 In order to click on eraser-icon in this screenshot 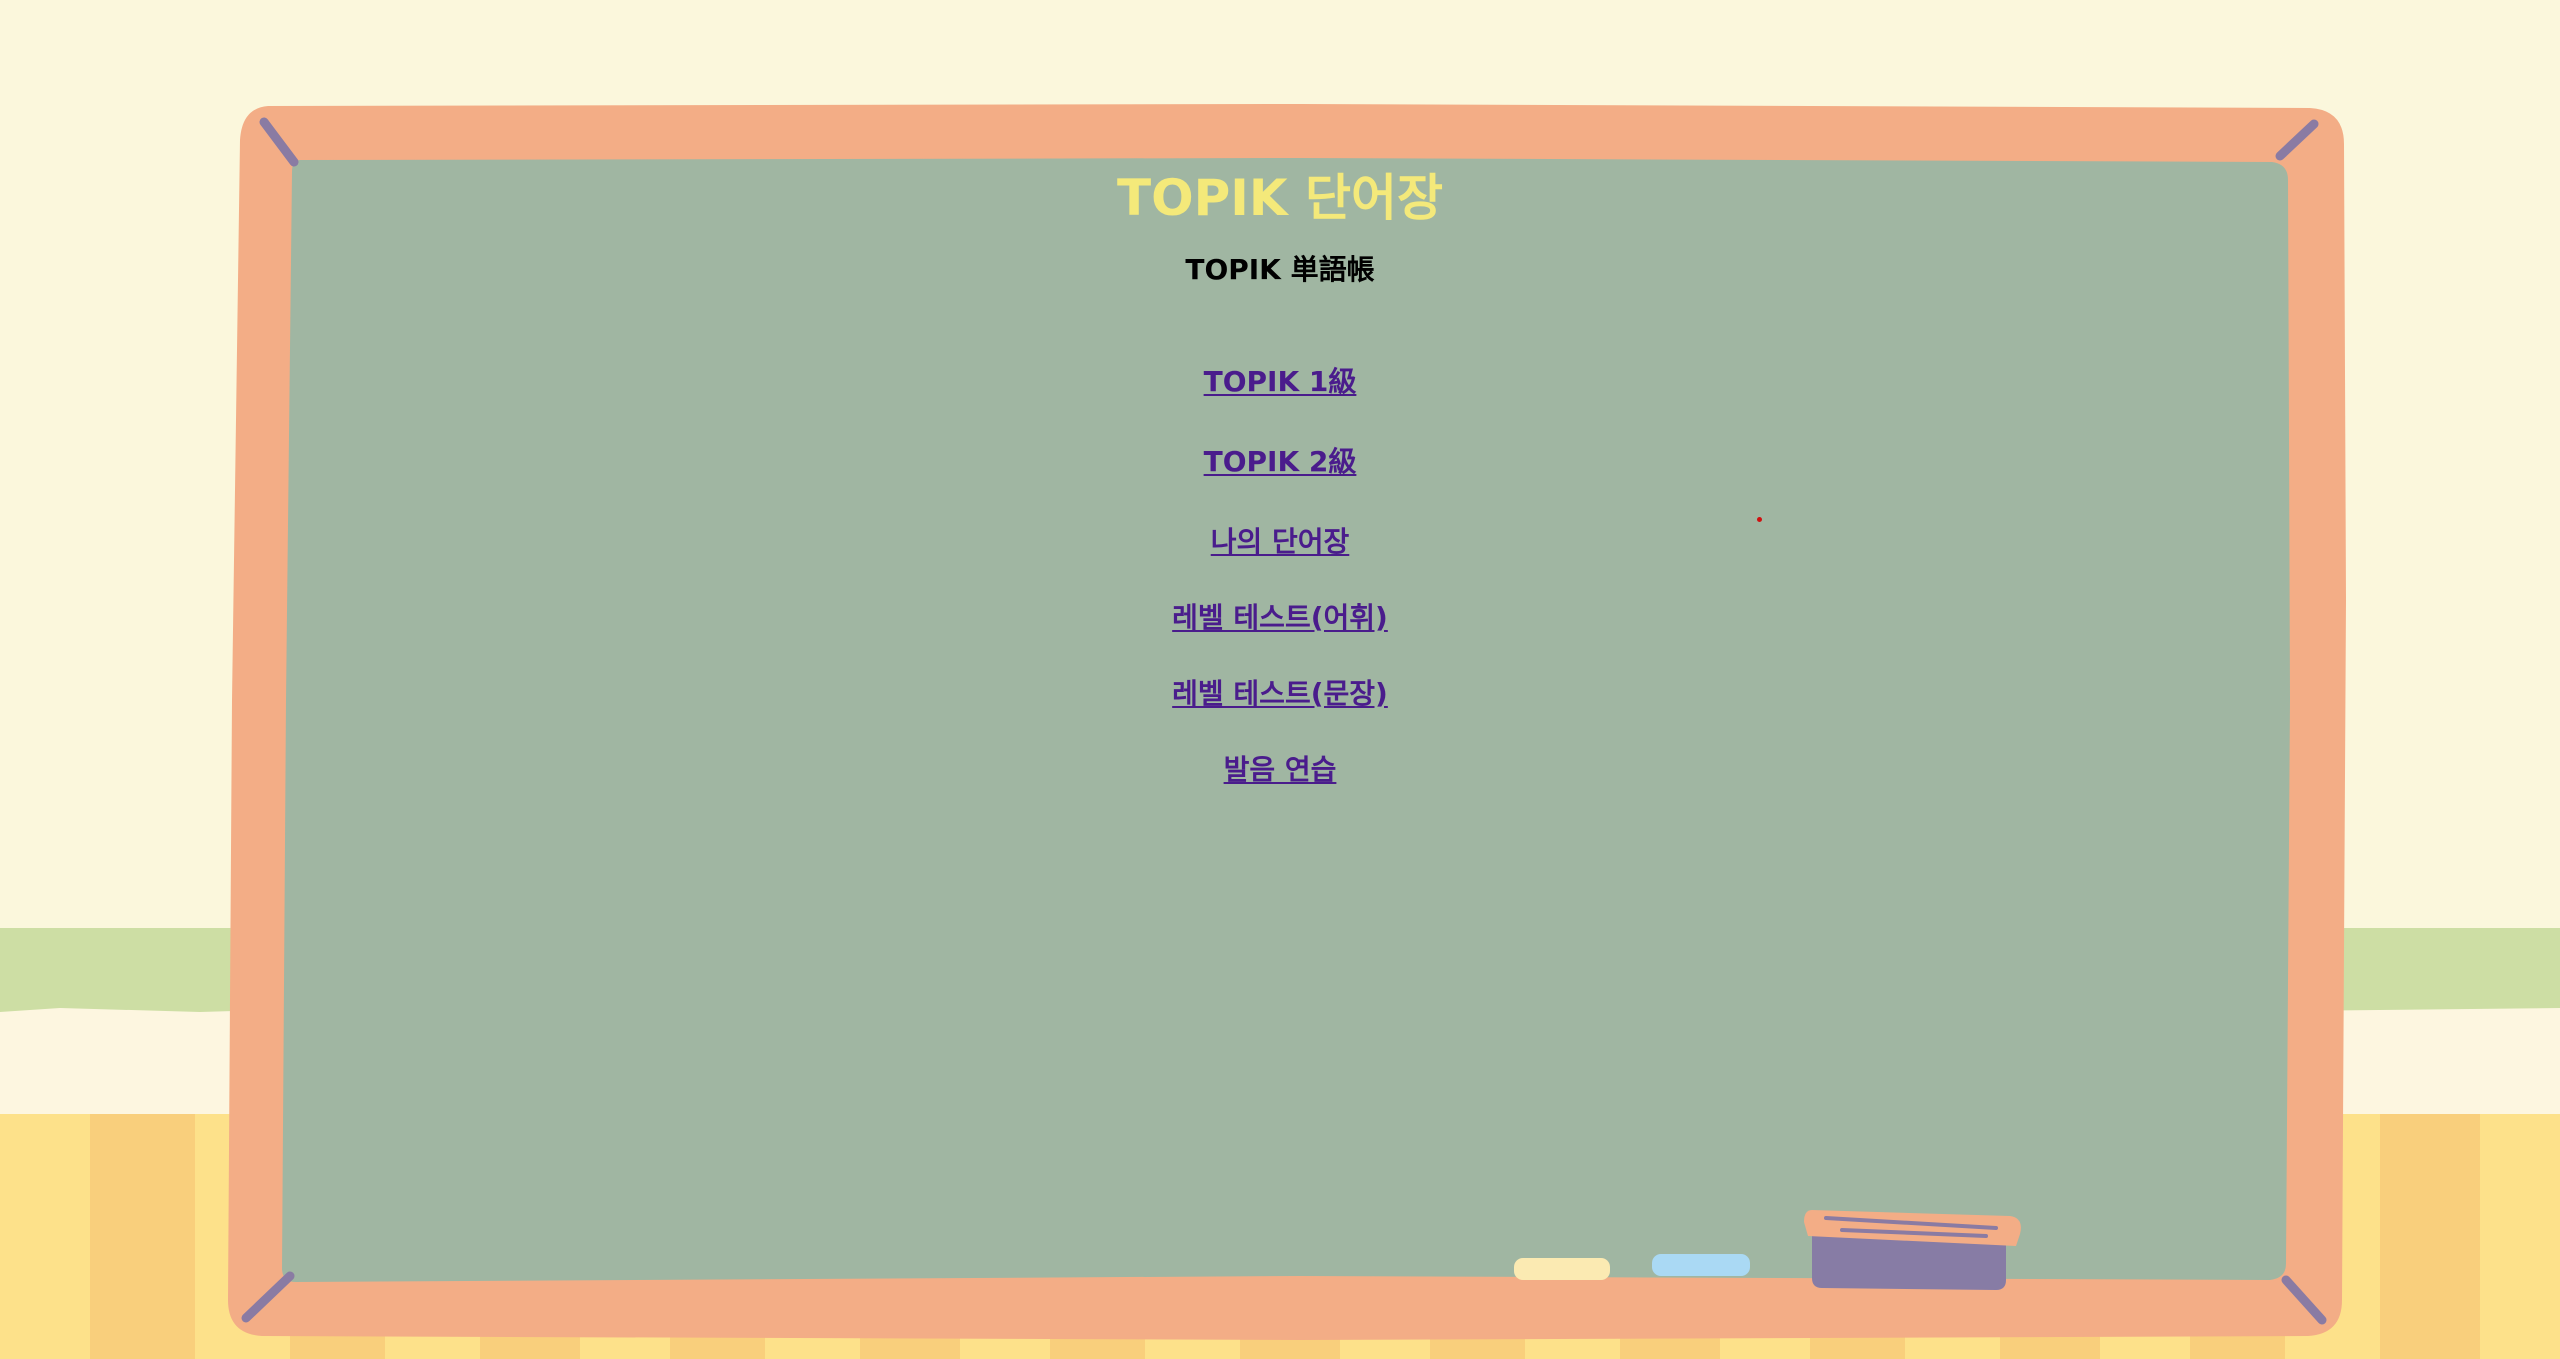, I will do `click(1912, 1250)`.